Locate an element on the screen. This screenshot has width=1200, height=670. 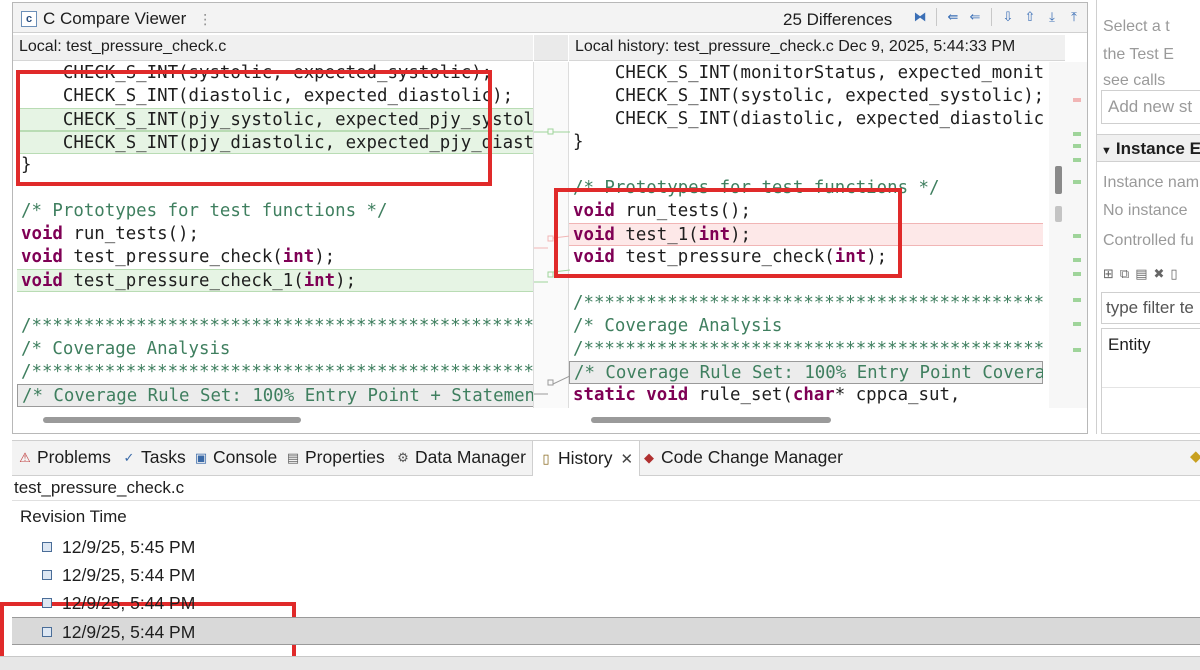
differences-count: 25 Differences is located at coordinates (838, 19).